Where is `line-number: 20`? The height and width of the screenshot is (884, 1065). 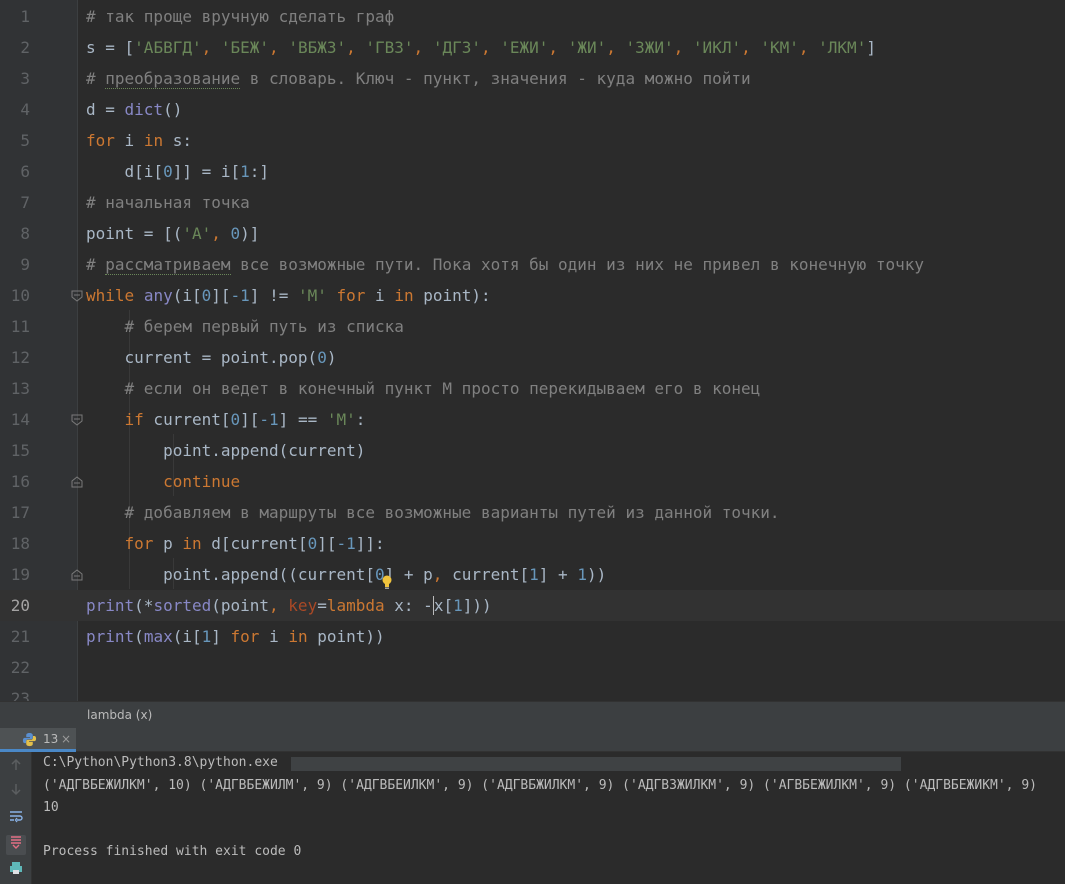 line-number: 20 is located at coordinates (20, 605).